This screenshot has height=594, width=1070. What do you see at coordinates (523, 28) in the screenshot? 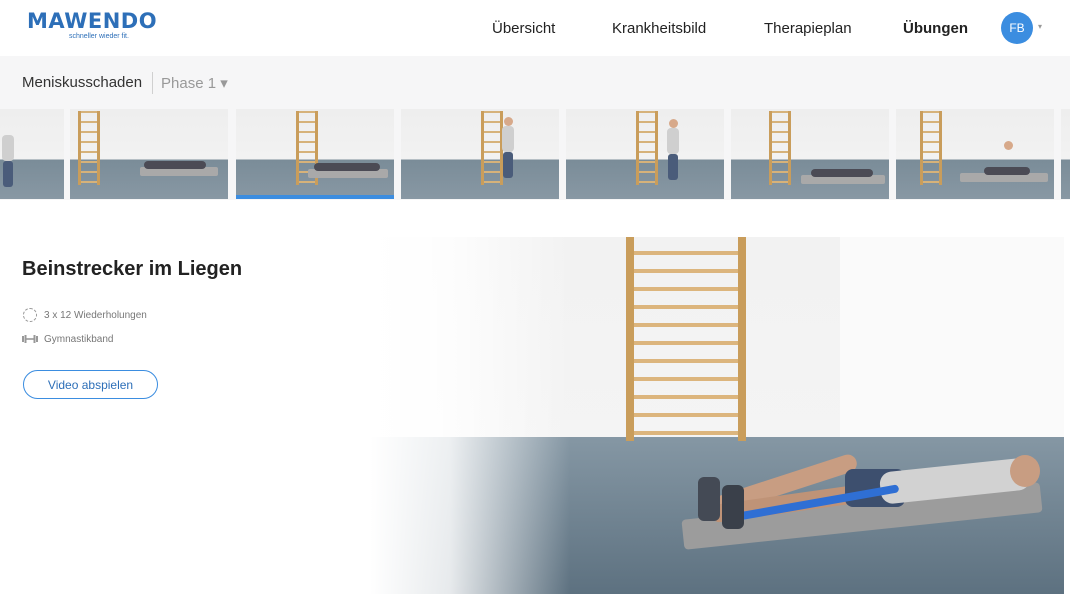
I see `nav-uebersicht: Übersicht` at bounding box center [523, 28].